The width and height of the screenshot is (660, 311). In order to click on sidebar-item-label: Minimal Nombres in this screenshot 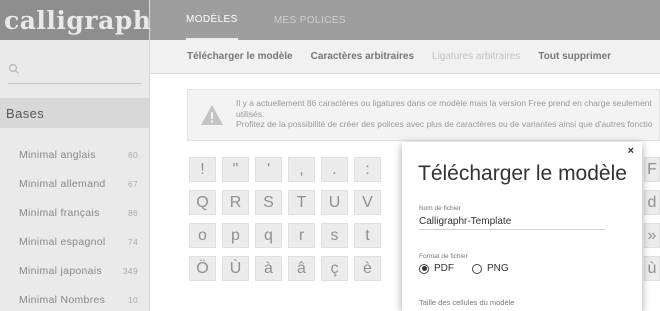, I will do `click(62, 299)`.